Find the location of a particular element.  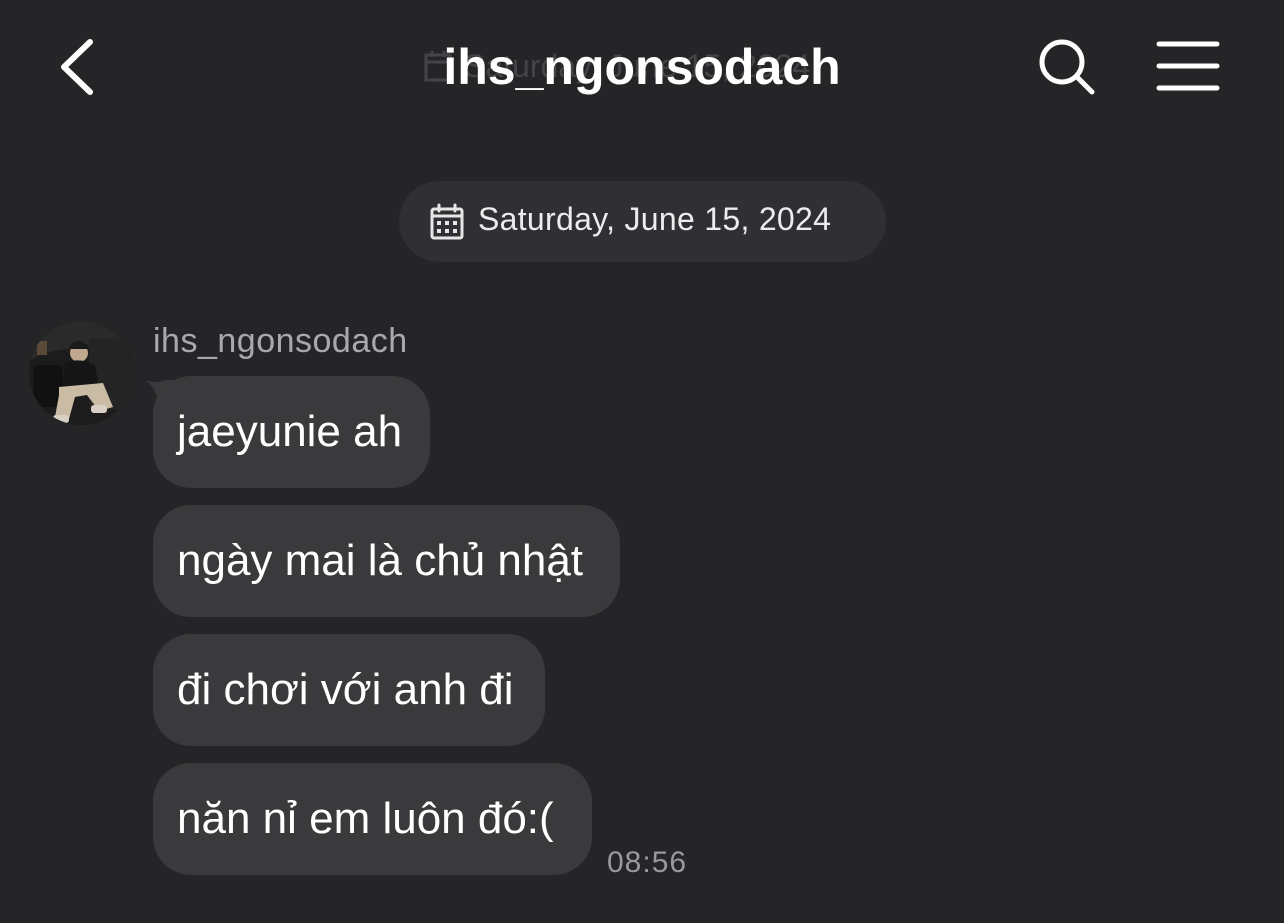

search-button is located at coordinates (1067, 67).